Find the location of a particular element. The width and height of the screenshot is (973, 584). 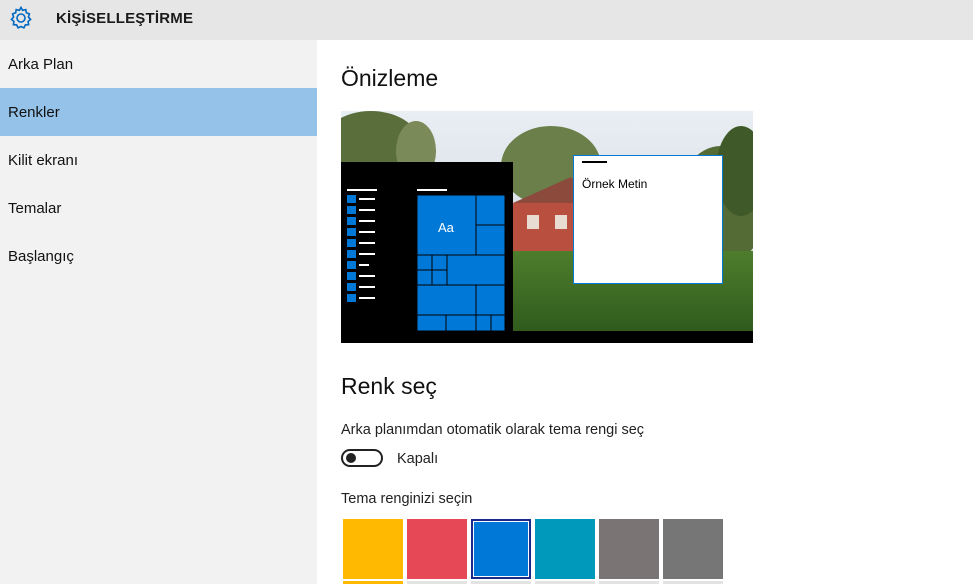

sidebar-item-background: Arka Plan is located at coordinates (158, 64).